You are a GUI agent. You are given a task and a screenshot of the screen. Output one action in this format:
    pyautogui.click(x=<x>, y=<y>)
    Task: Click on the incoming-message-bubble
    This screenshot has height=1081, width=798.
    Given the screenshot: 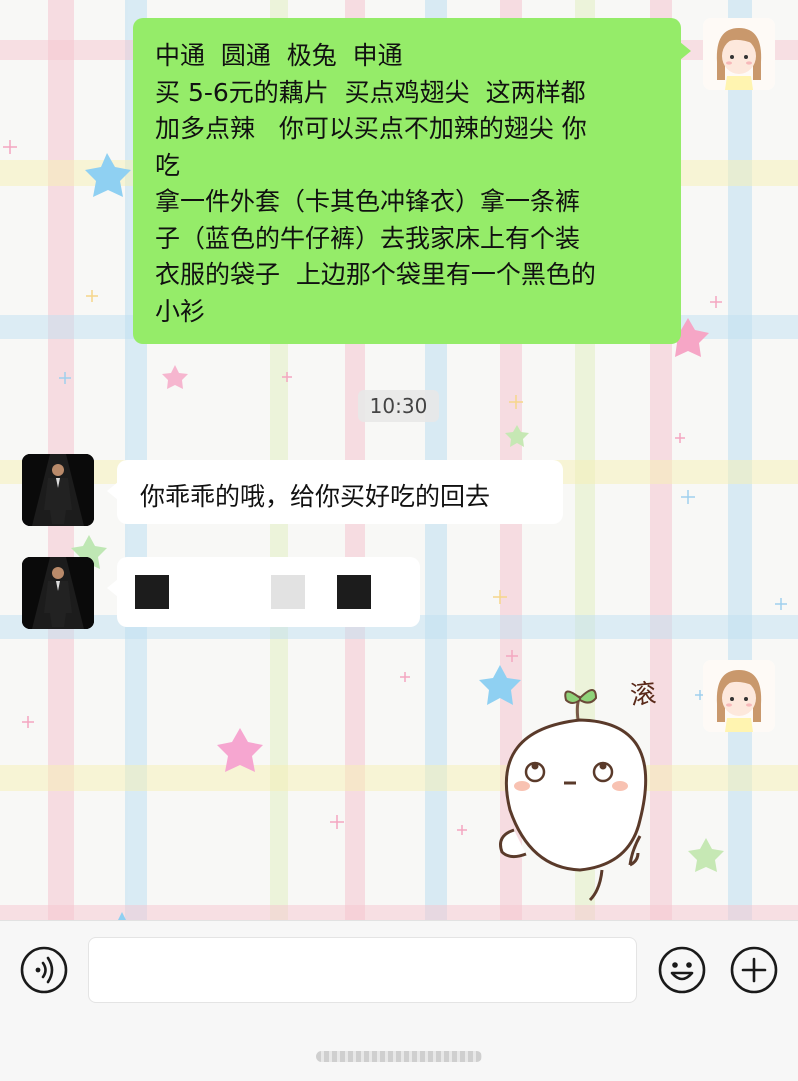 What is the action you would take?
    pyautogui.click(x=263, y=592)
    